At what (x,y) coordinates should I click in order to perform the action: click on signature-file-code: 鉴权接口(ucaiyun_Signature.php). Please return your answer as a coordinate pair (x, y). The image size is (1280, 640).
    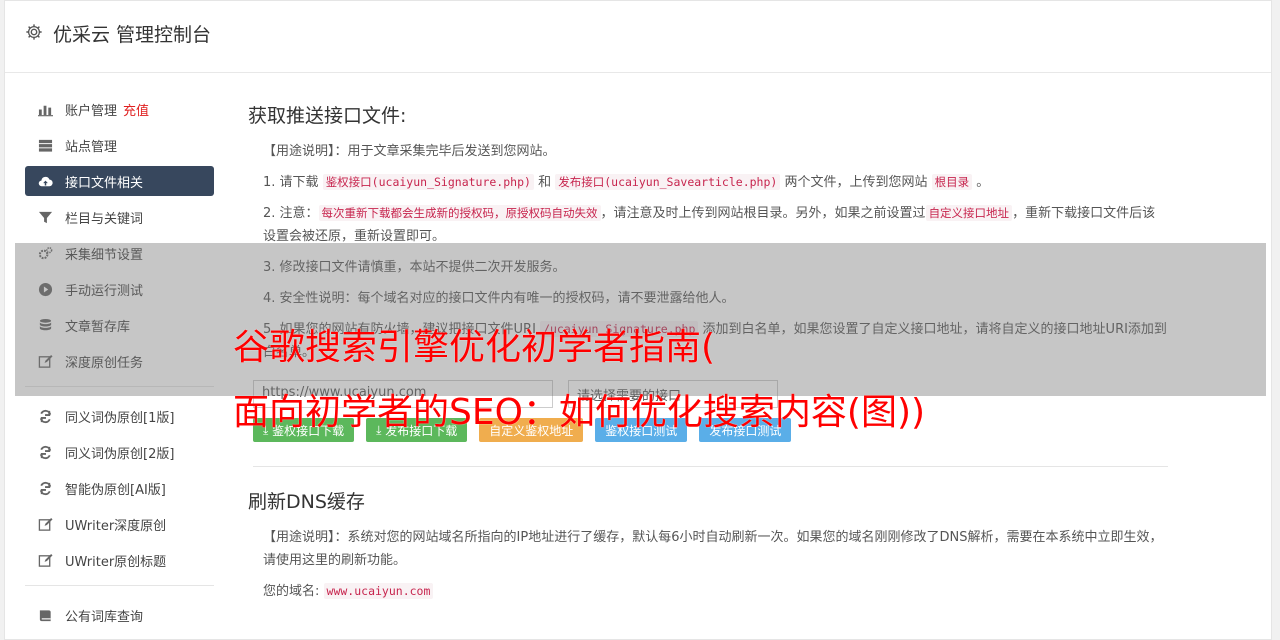
    Looking at the image, I should click on (428, 182).